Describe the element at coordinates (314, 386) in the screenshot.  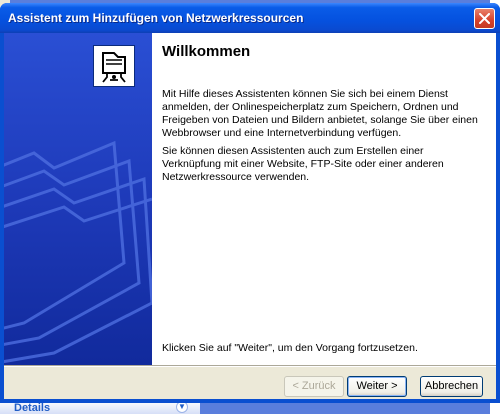
I see `back-button: < Zurück` at that location.